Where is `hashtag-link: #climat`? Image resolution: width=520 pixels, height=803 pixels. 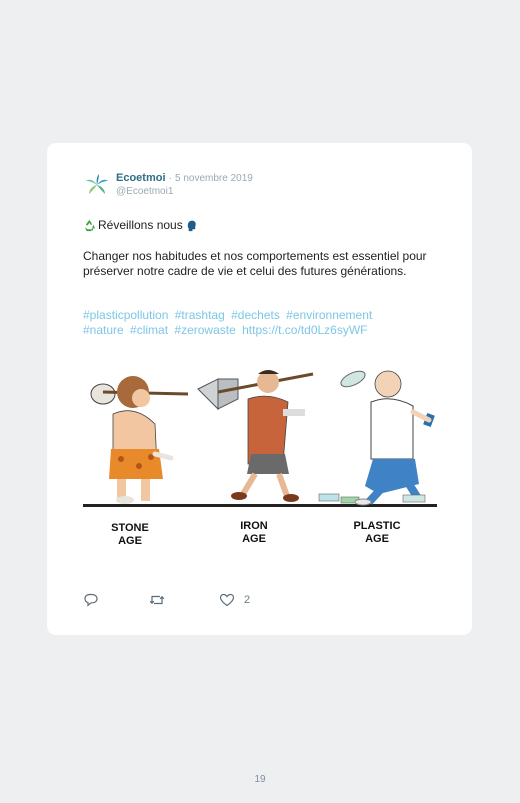 hashtag-link: #climat is located at coordinates (149, 330).